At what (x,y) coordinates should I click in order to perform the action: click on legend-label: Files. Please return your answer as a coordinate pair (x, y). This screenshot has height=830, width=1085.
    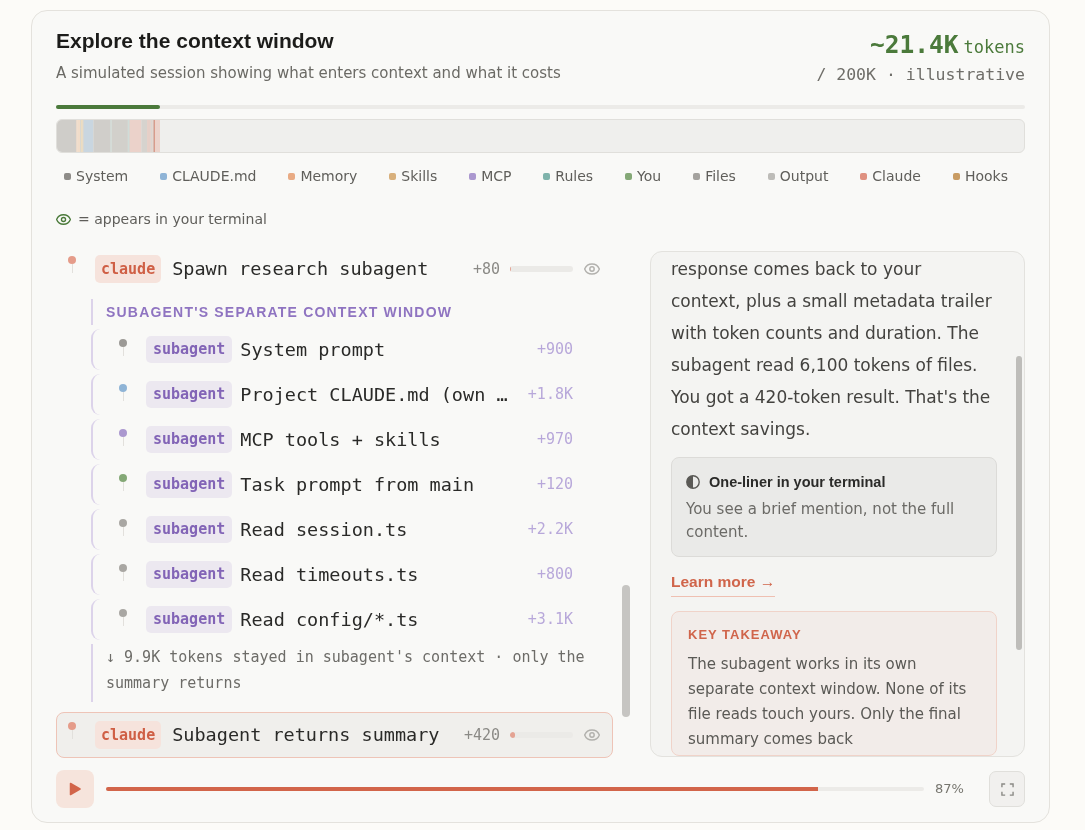
    Looking at the image, I should click on (720, 176).